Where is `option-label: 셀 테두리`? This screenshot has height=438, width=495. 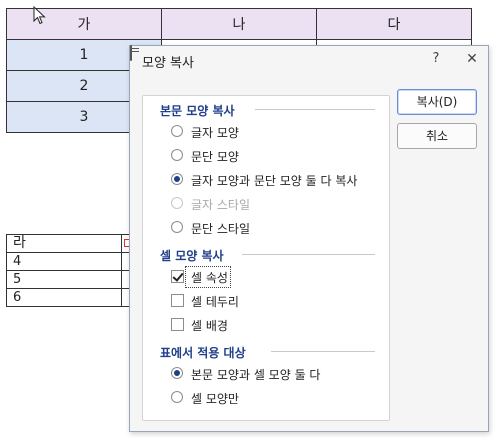
option-label: 셀 테두리 is located at coordinates (215, 302).